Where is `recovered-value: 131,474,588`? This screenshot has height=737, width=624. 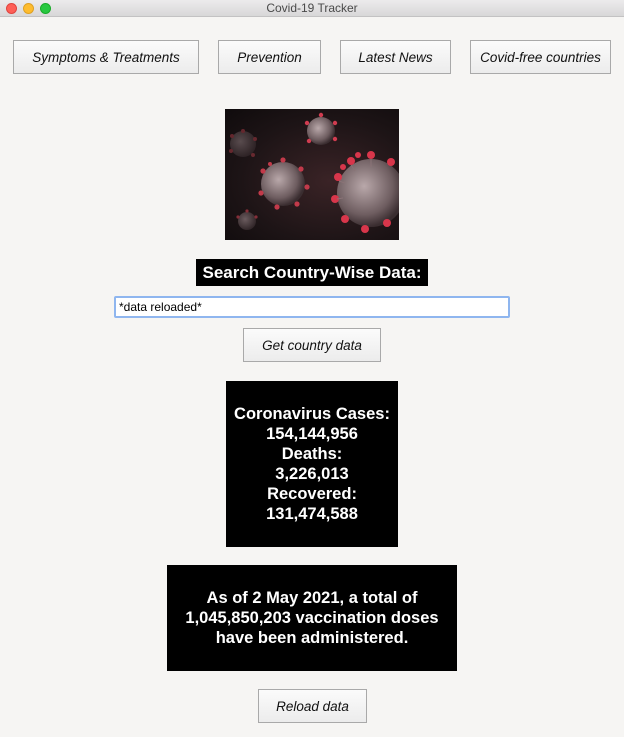 recovered-value: 131,474,588 is located at coordinates (312, 514).